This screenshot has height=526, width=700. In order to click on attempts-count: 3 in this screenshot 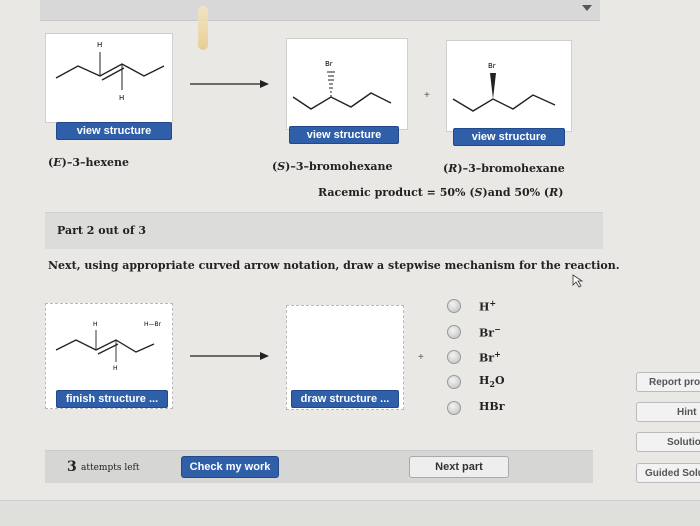, I will do `click(72, 467)`.